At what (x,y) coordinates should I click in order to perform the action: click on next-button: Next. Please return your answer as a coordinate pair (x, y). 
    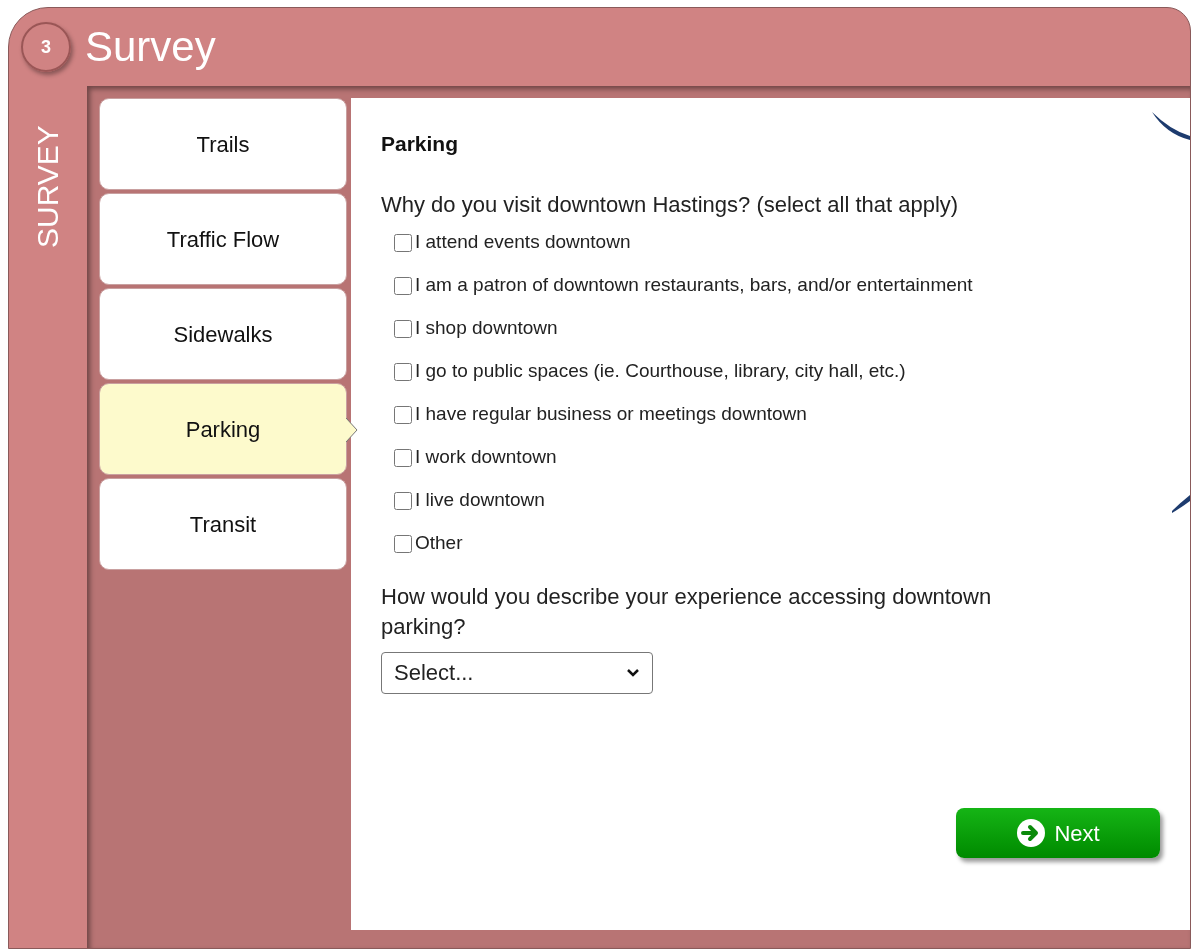
    Looking at the image, I should click on (1058, 833).